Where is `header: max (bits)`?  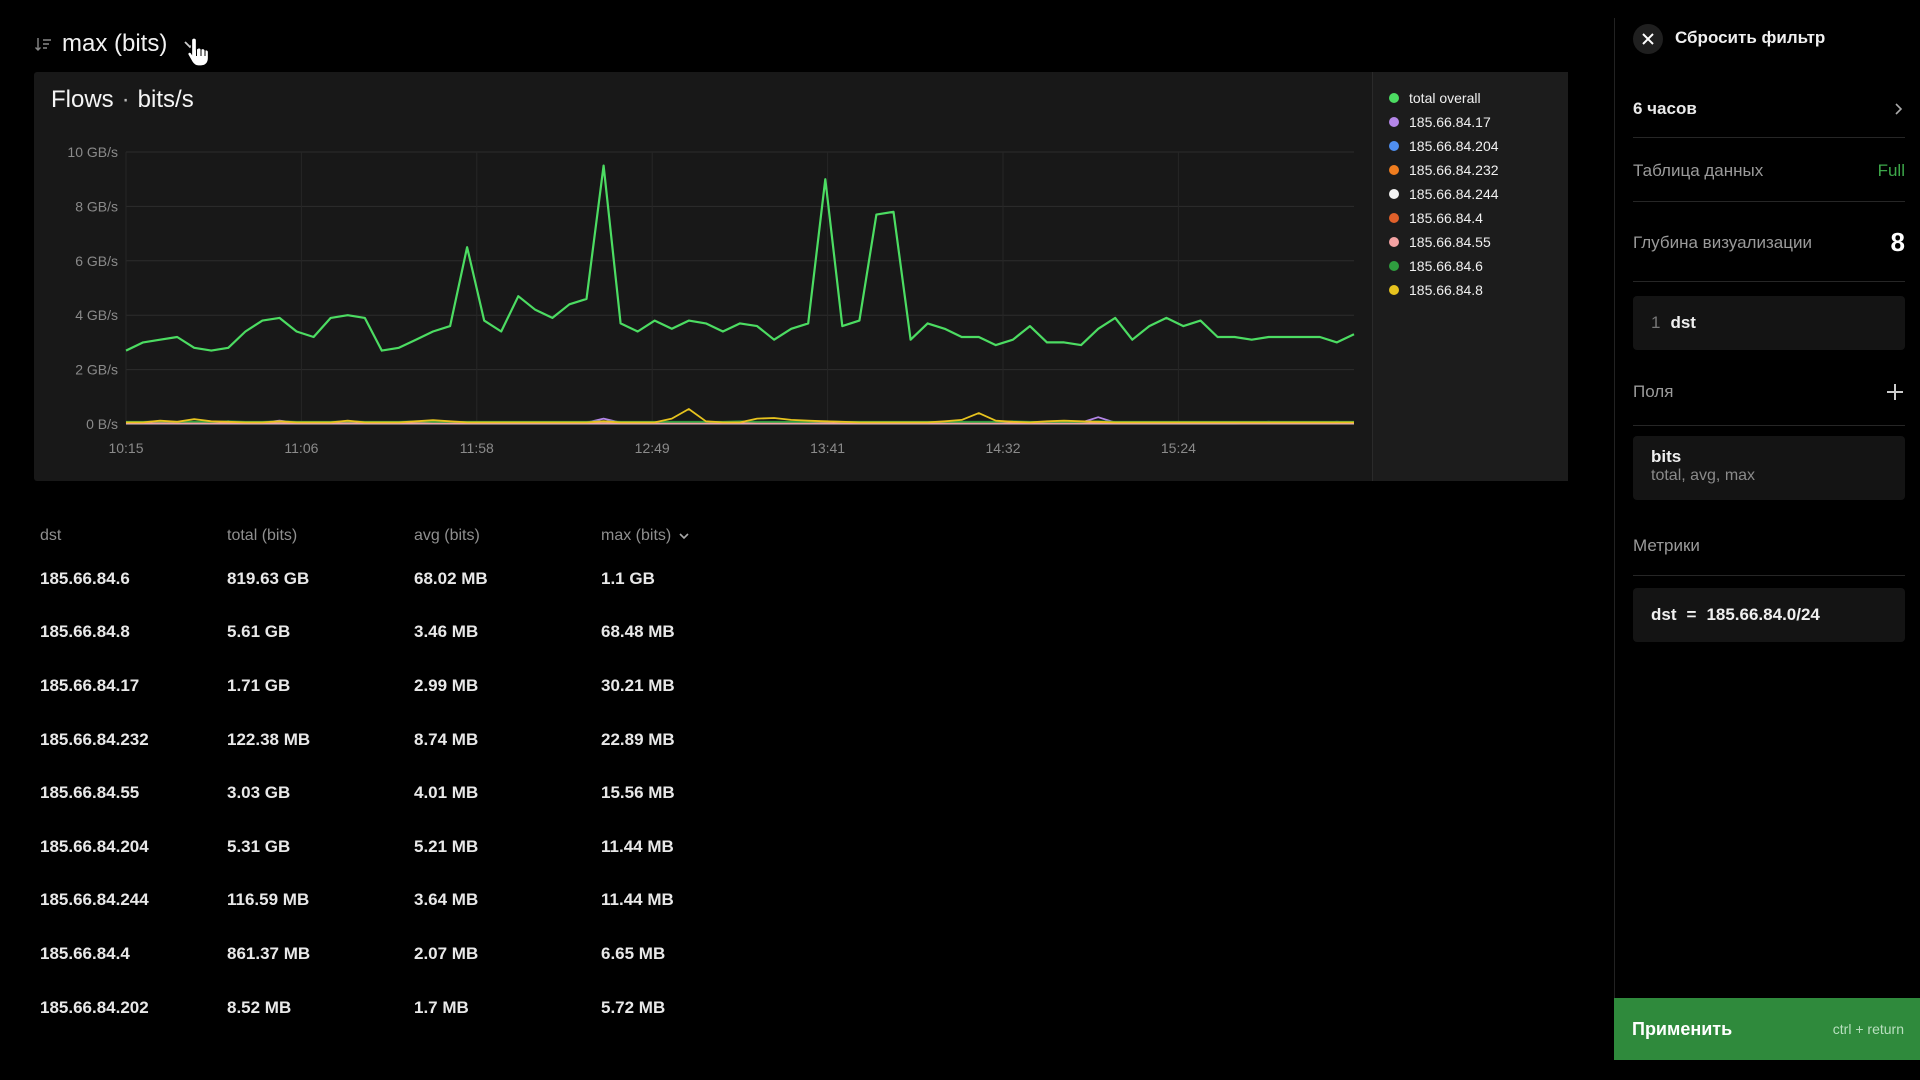 header: max (bits) is located at coordinates (116, 44).